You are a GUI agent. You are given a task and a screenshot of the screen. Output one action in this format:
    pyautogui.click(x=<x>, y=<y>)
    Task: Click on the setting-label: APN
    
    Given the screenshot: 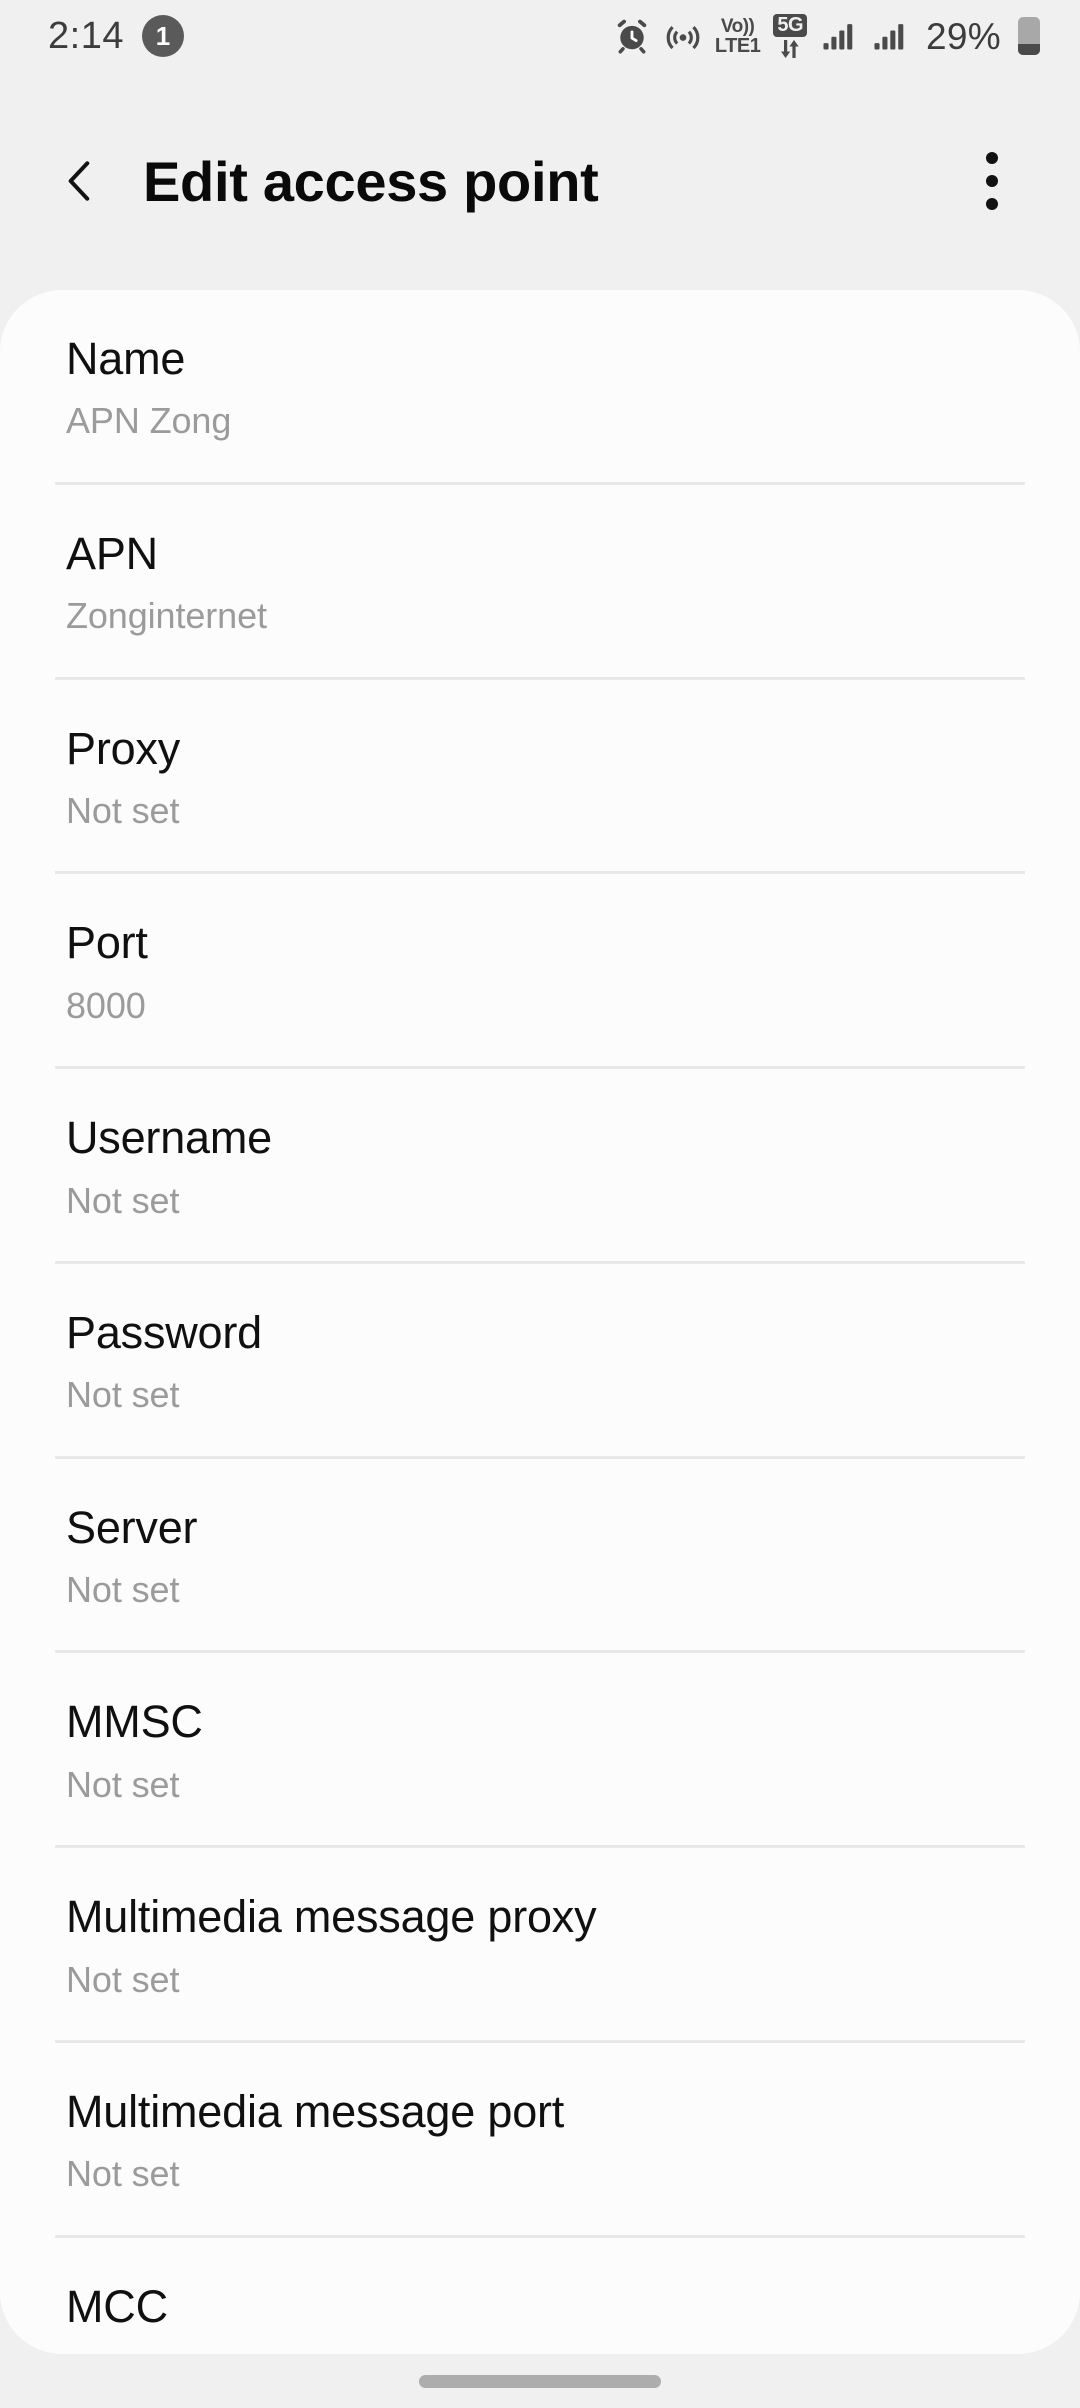 What is the action you would take?
    pyautogui.click(x=112, y=553)
    